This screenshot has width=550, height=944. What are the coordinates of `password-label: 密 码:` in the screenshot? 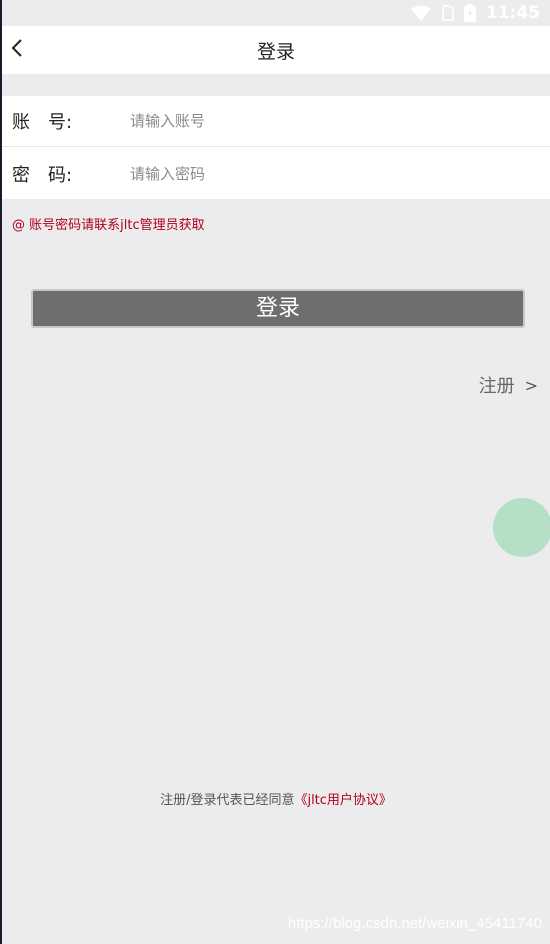 It's located at (42, 175).